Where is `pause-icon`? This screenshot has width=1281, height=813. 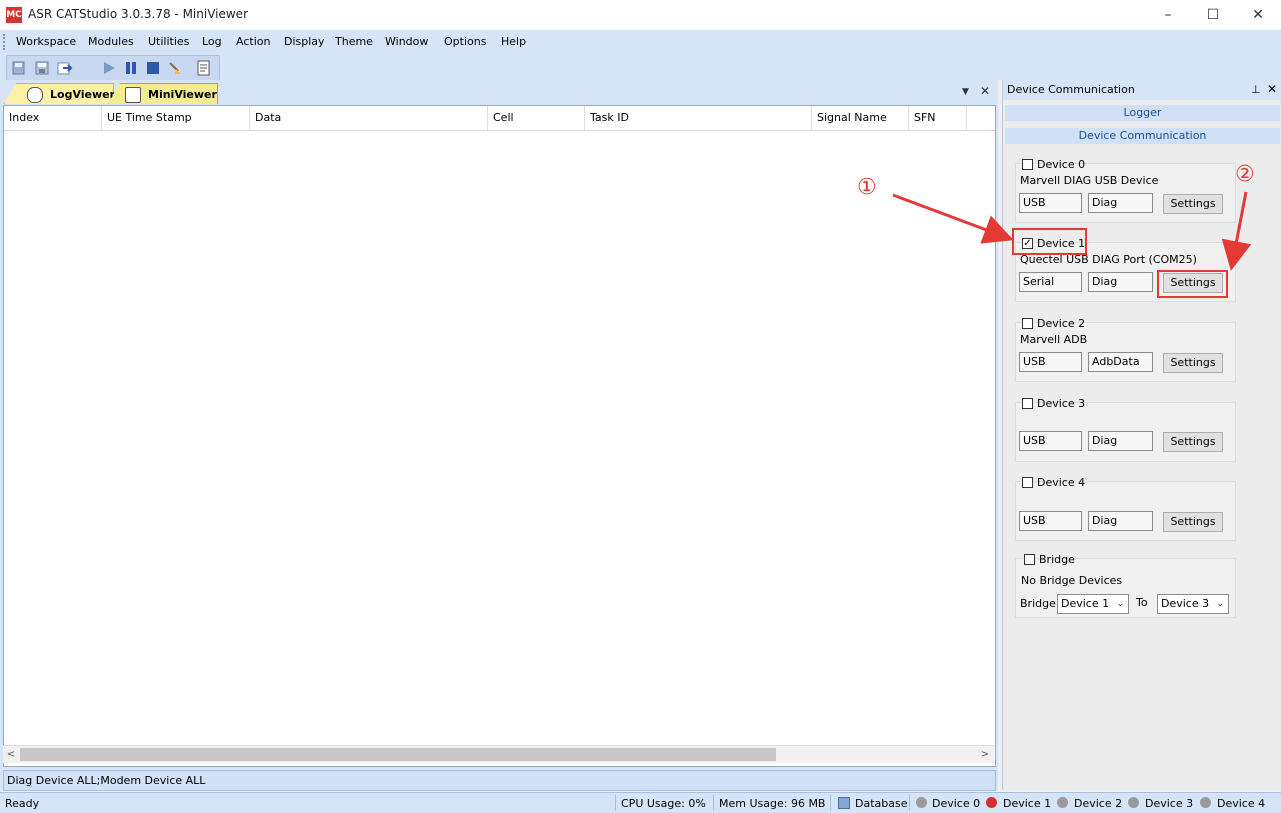
pause-icon is located at coordinates (131, 68).